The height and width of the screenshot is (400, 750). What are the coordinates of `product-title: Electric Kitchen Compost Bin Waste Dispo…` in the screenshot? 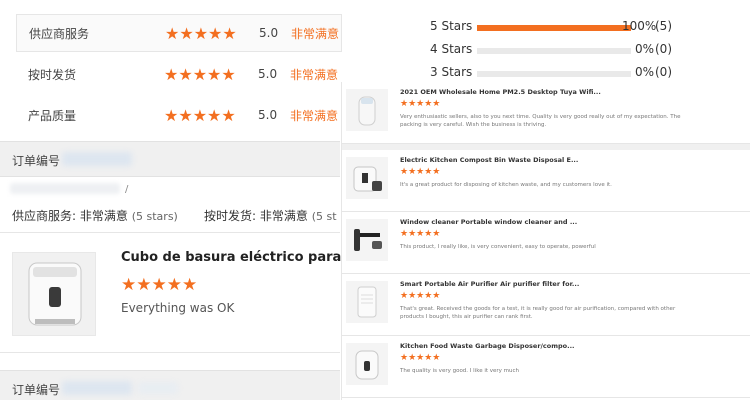 It's located at (489, 160).